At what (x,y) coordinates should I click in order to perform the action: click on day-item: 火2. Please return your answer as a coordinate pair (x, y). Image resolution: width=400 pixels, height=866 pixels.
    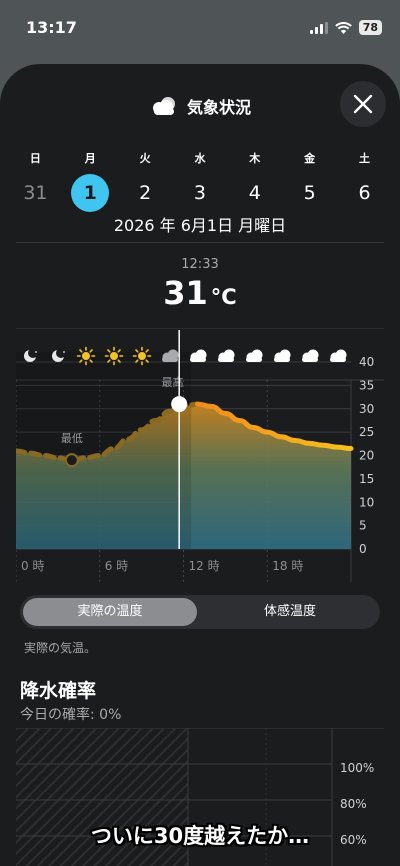
    Looking at the image, I should click on (145, 181).